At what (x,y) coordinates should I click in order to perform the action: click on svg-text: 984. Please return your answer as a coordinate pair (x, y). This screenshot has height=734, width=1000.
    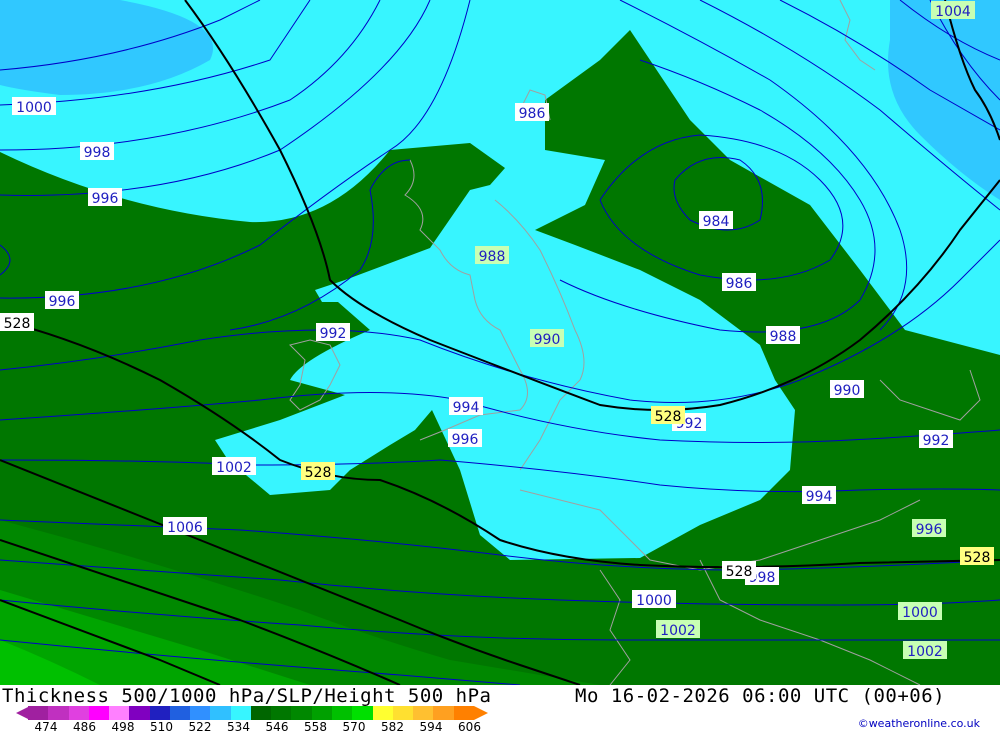
    Looking at the image, I should click on (716, 222).